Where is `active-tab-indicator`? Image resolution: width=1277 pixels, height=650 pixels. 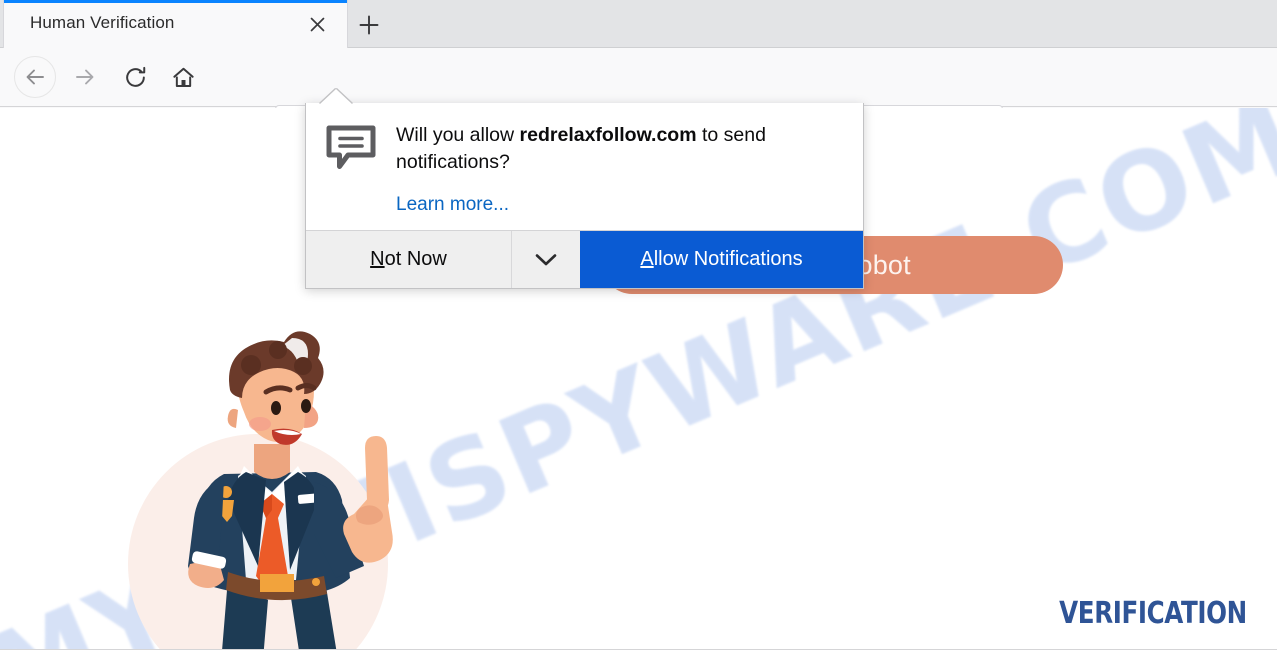 active-tab-indicator is located at coordinates (175, 1).